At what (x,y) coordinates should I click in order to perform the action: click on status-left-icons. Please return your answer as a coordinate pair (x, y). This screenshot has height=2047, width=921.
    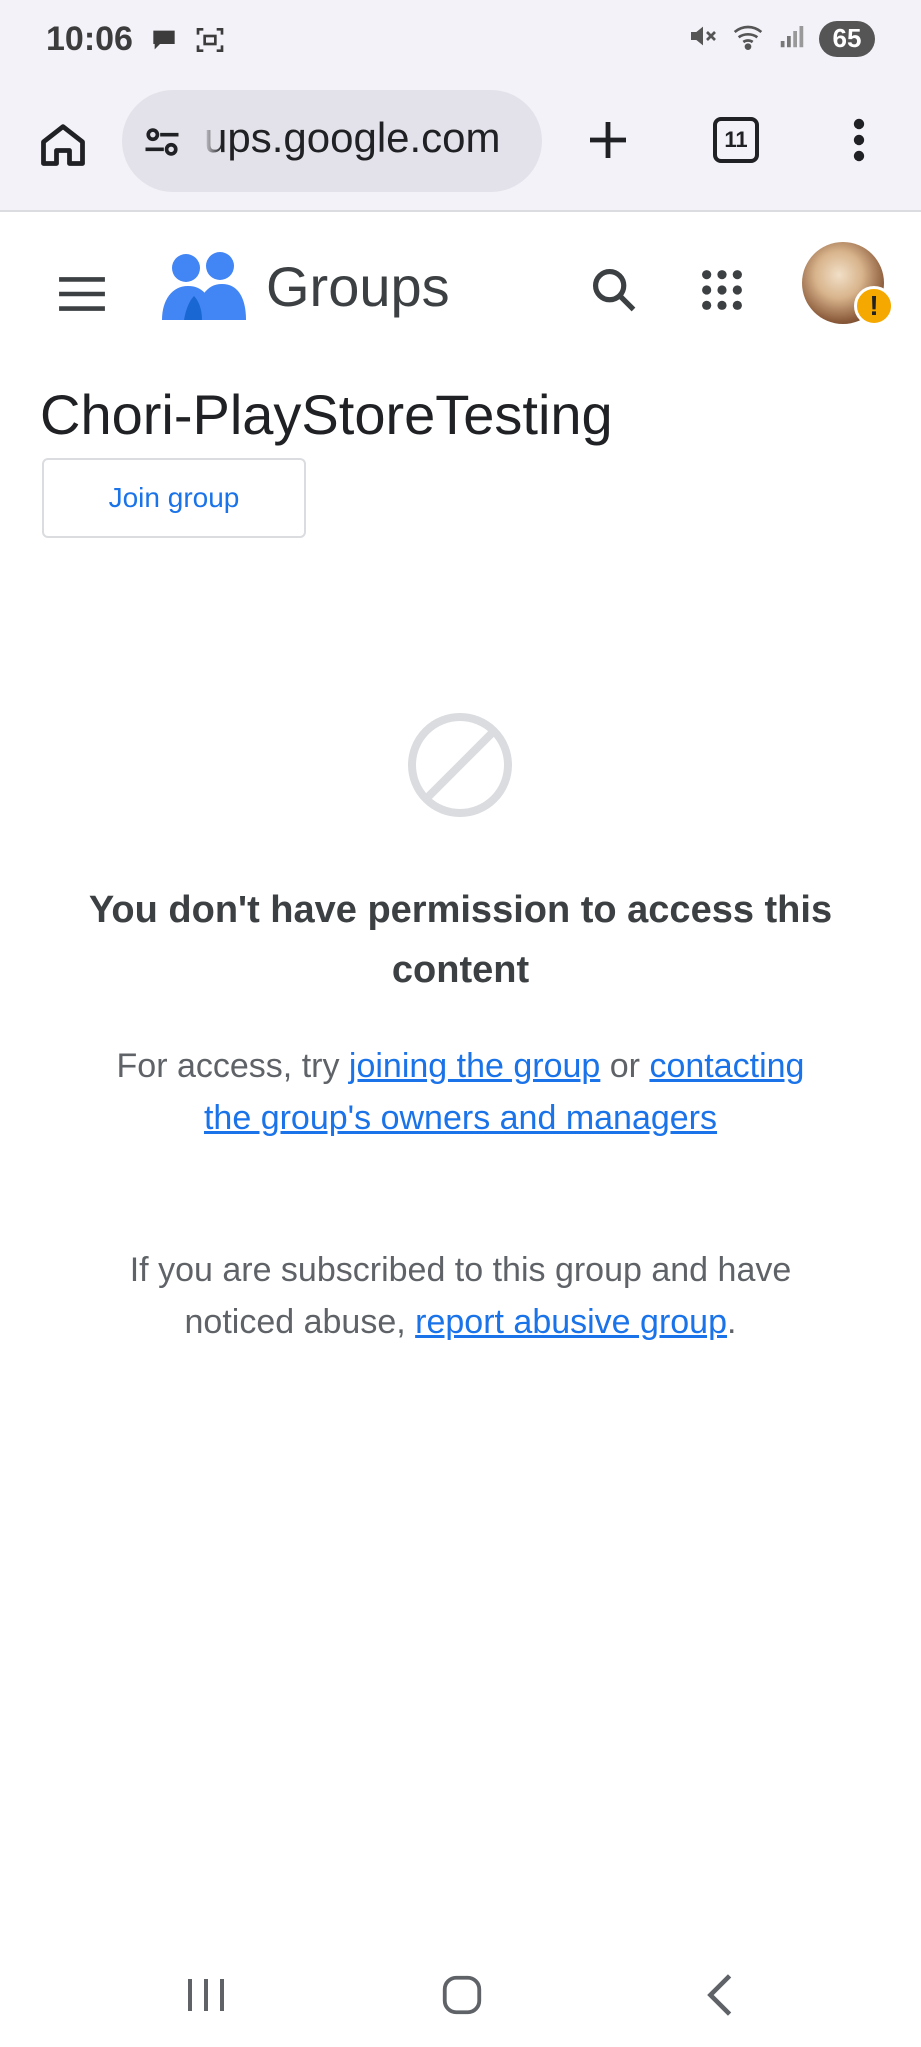
    Looking at the image, I should click on (187, 42).